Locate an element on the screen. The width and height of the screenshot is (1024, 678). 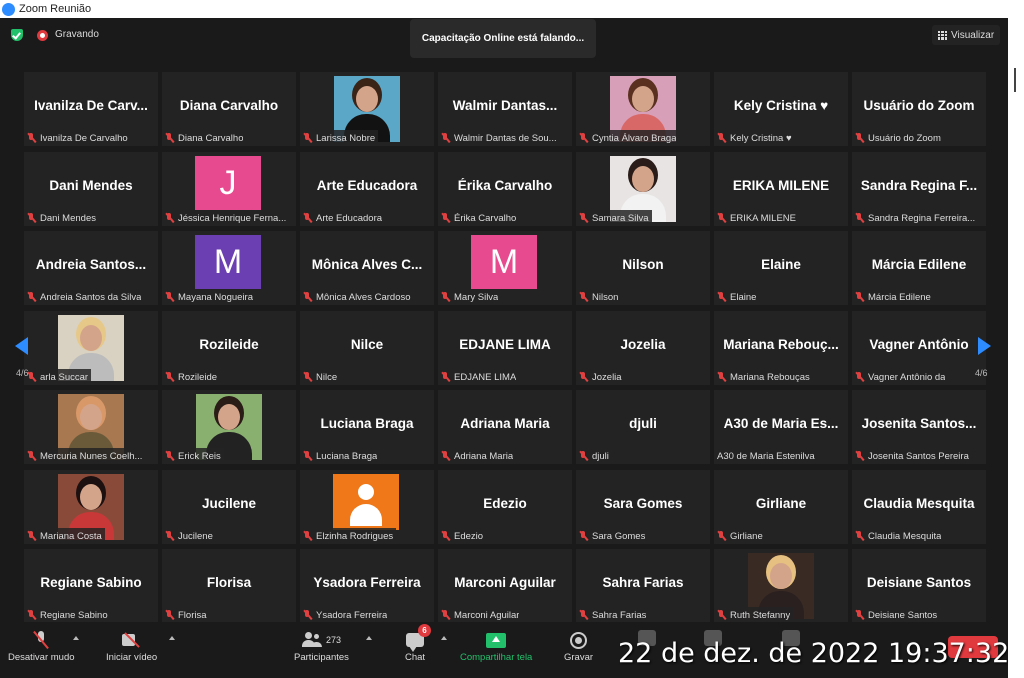
participant-tile: Florisa Florisa is located at coordinates (229, 586).